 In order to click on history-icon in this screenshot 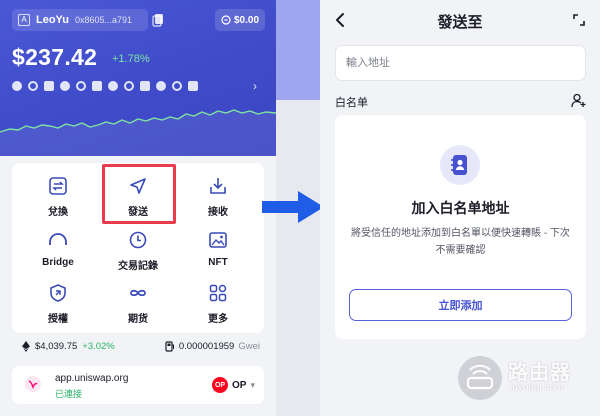, I will do `click(138, 240)`.